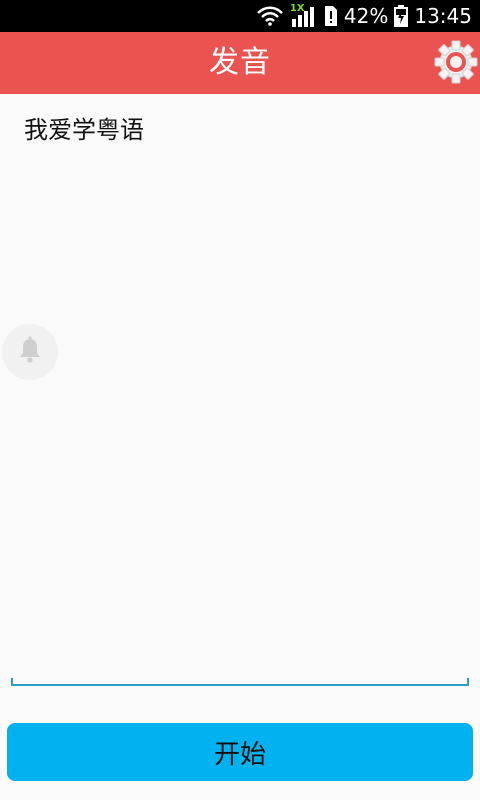 The height and width of the screenshot is (800, 480). I want to click on battery-percent: 42%, so click(366, 16).